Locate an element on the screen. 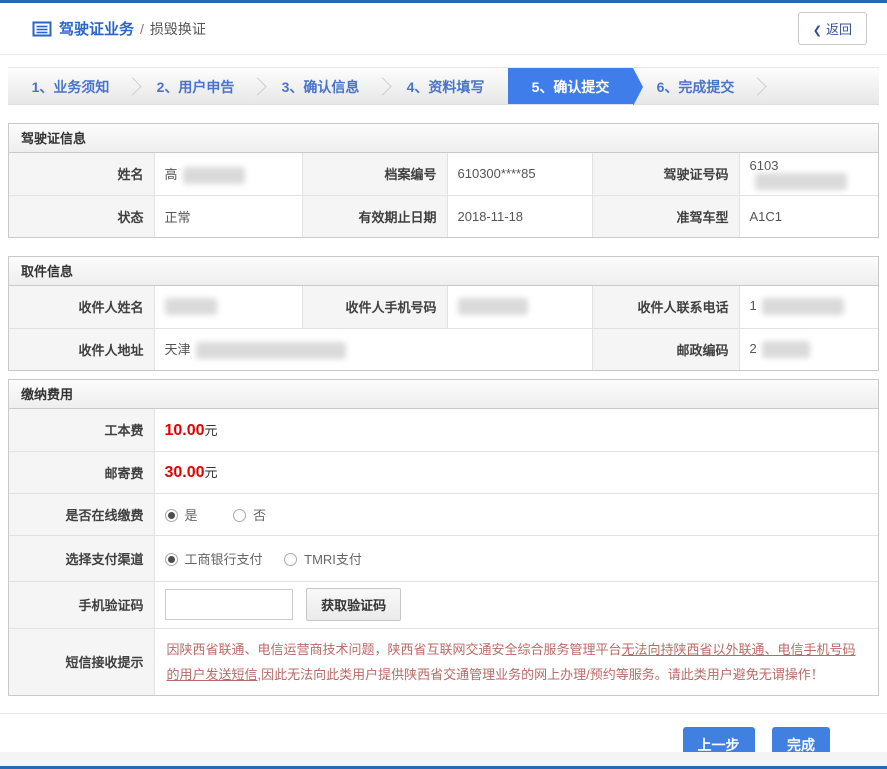 The width and height of the screenshot is (887, 769). postage-fee-value: 30.00元 is located at coordinates (515, 472).